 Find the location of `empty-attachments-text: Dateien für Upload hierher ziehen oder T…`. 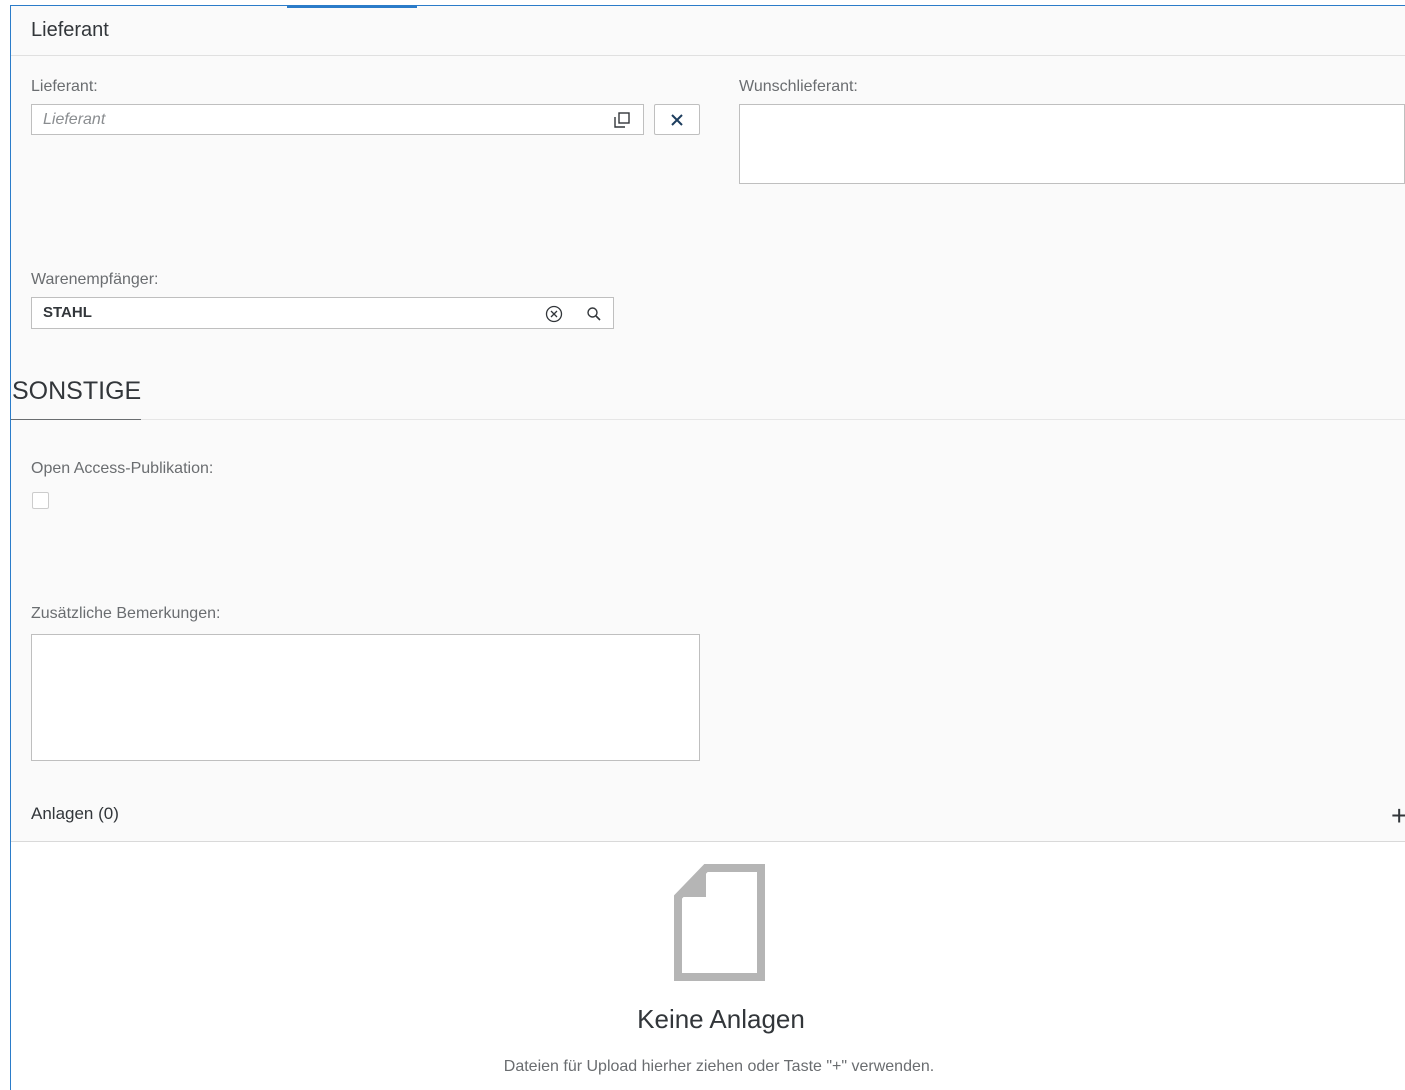

empty-attachments-text: Dateien für Upload hierher ziehen oder T… is located at coordinates (719, 1066).